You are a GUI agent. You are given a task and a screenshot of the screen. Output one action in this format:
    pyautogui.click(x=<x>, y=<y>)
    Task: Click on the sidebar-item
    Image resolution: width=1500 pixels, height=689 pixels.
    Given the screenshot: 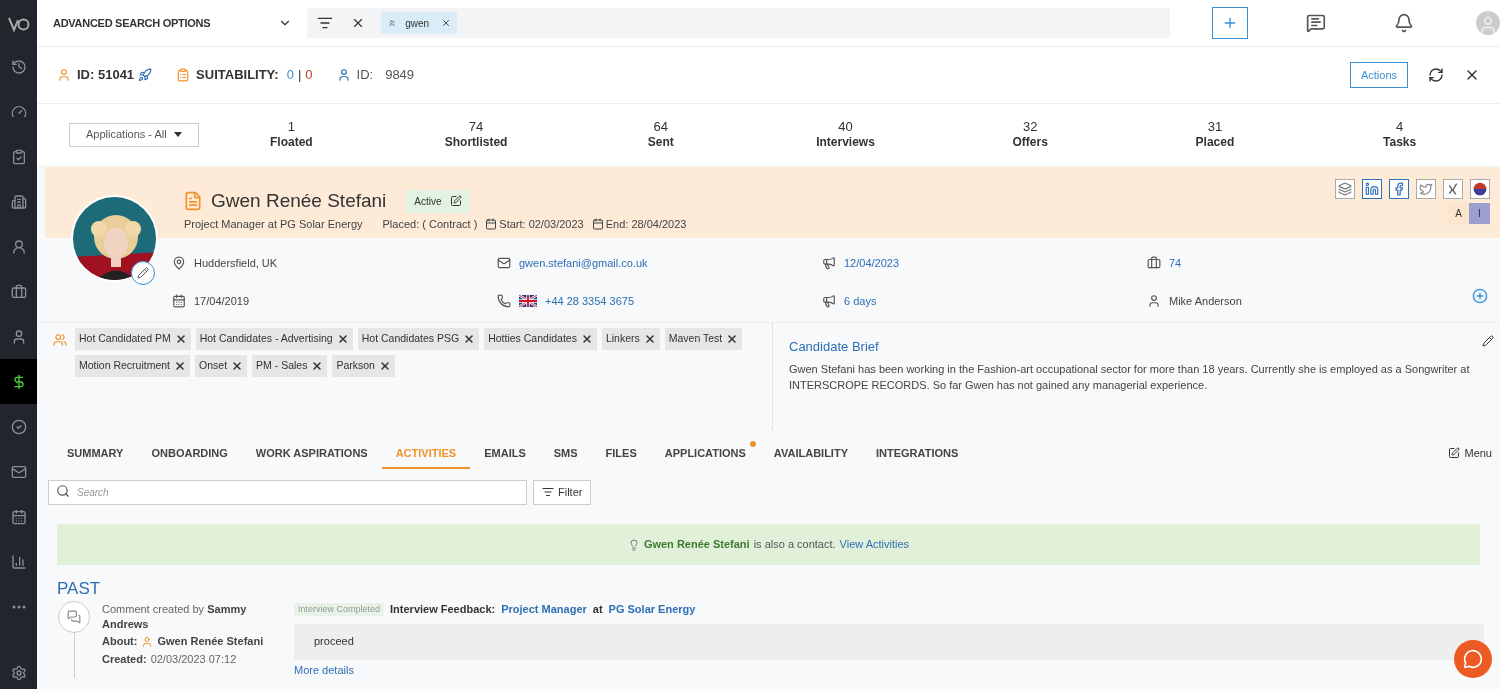 What is the action you would take?
    pyautogui.click(x=18, y=381)
    